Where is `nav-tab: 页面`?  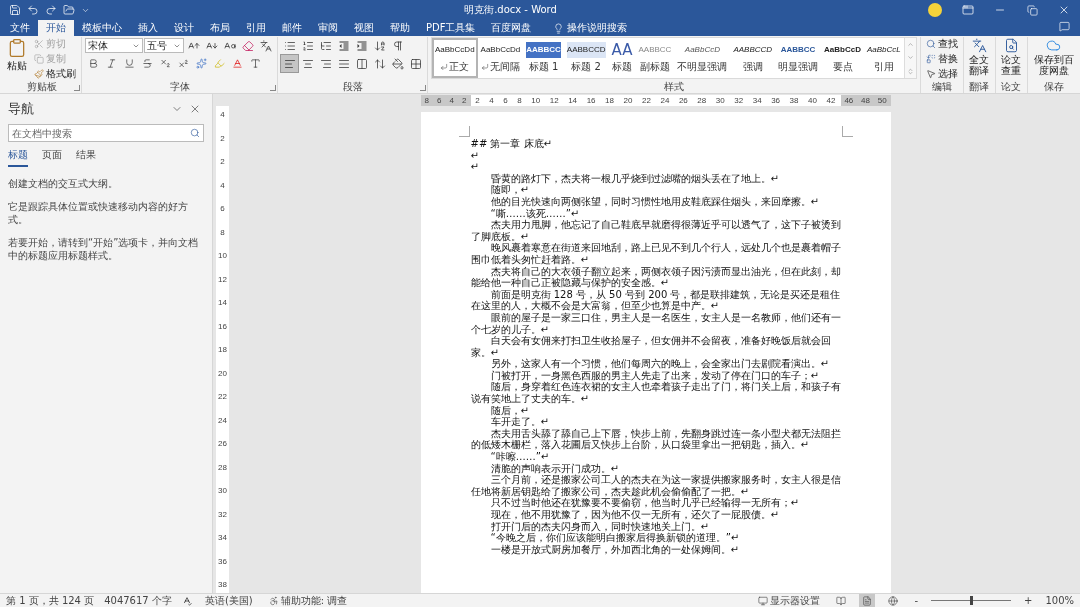
nav-tab: 页面 is located at coordinates (52, 157).